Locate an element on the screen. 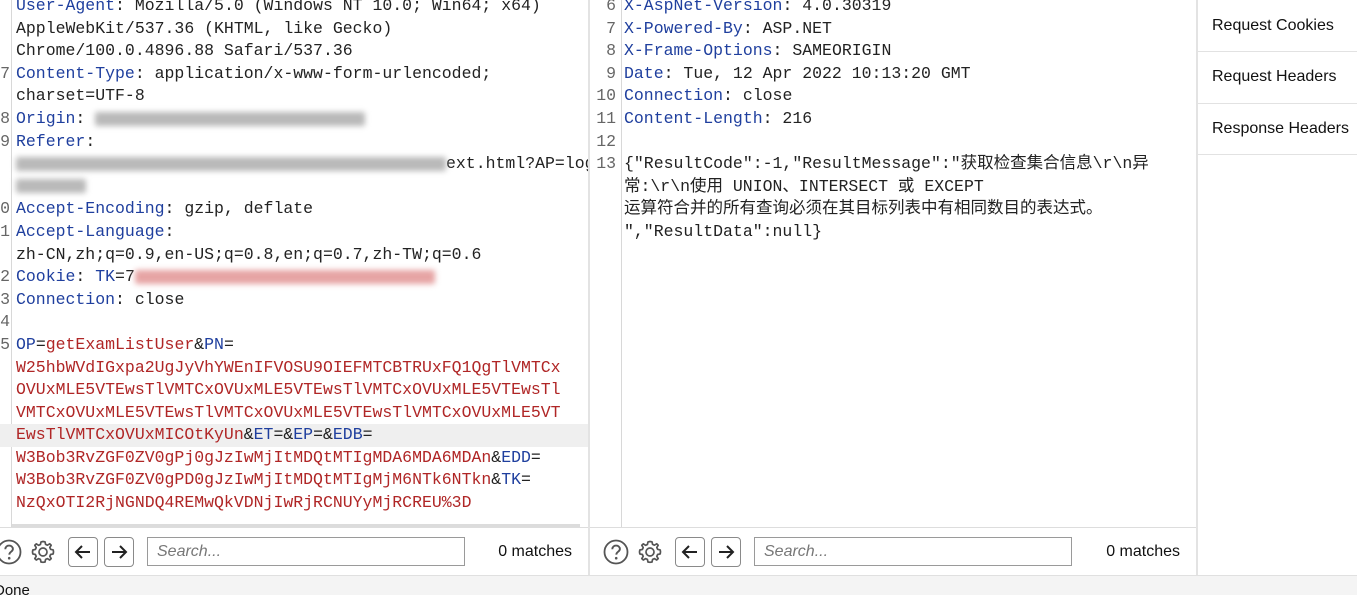 Image resolution: width=1357 pixels, height=595 pixels. line-number: 13 is located at coordinates (606, 164).